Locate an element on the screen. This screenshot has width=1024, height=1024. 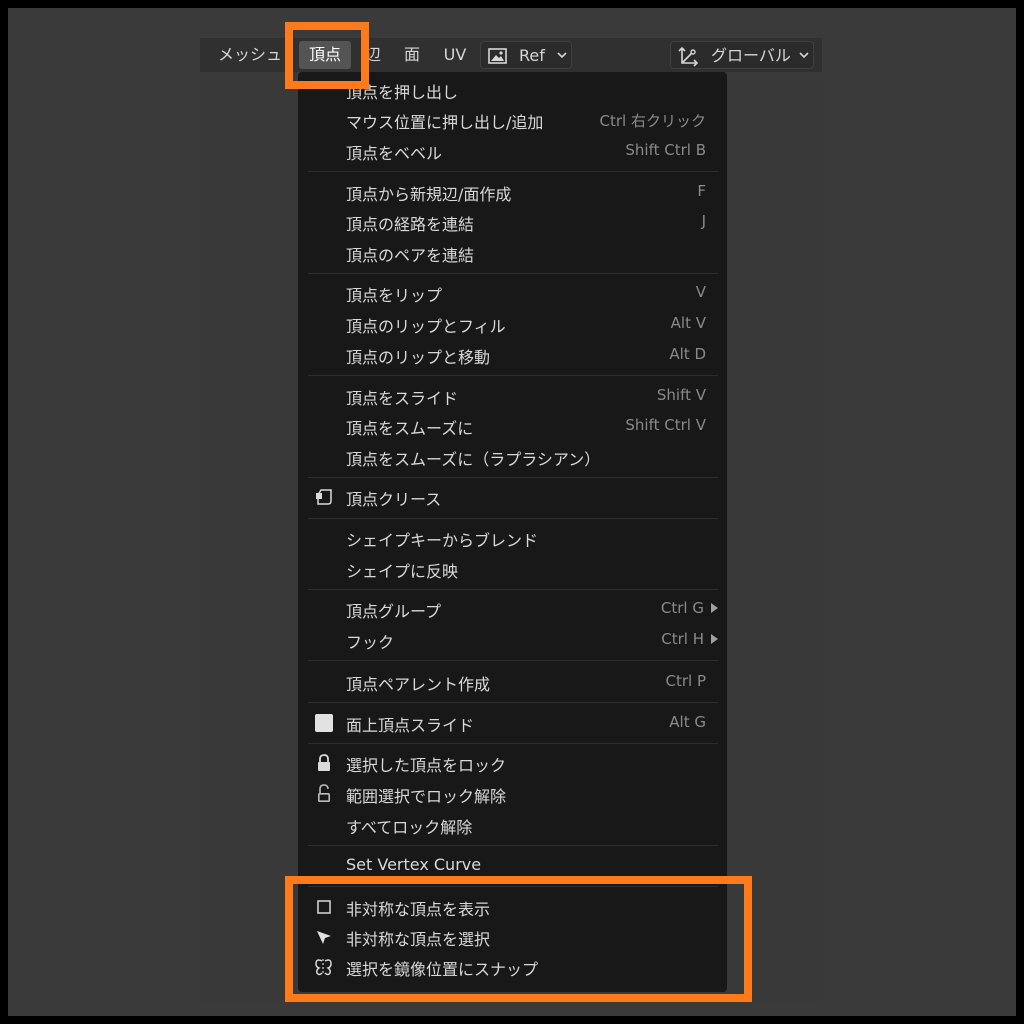
menu-item-label: シェイプに反映 is located at coordinates (402, 571).